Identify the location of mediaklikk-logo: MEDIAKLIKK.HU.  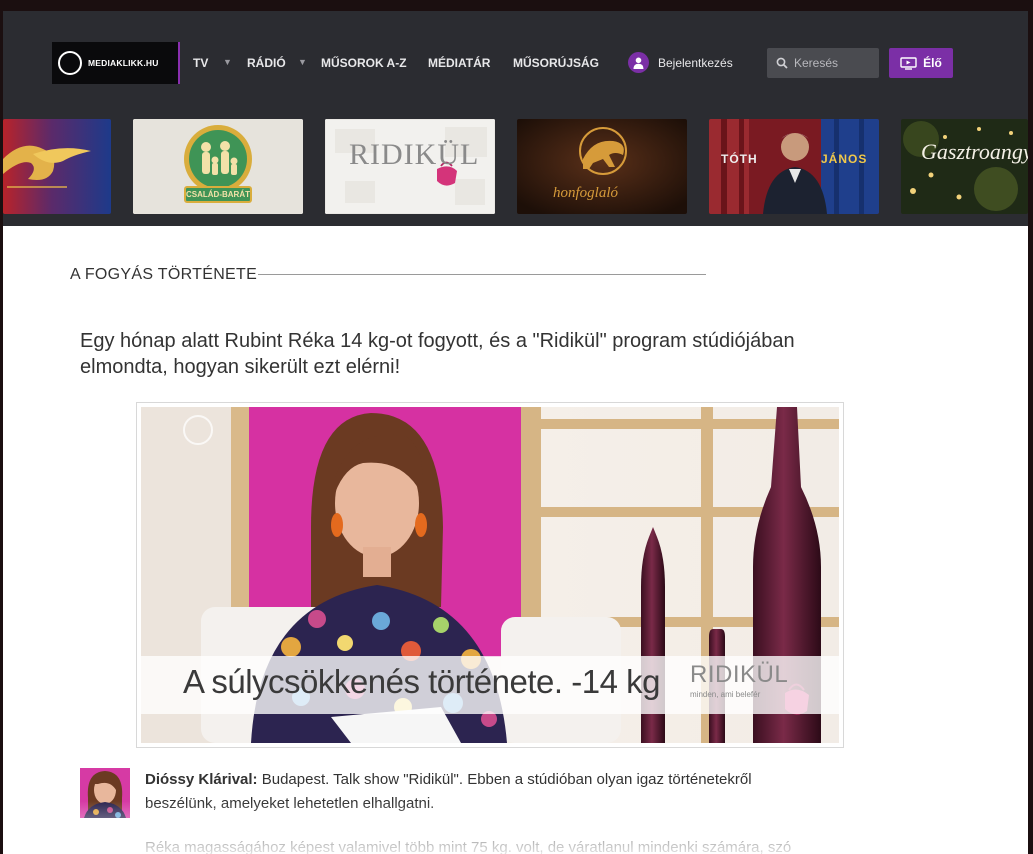
(116, 63).